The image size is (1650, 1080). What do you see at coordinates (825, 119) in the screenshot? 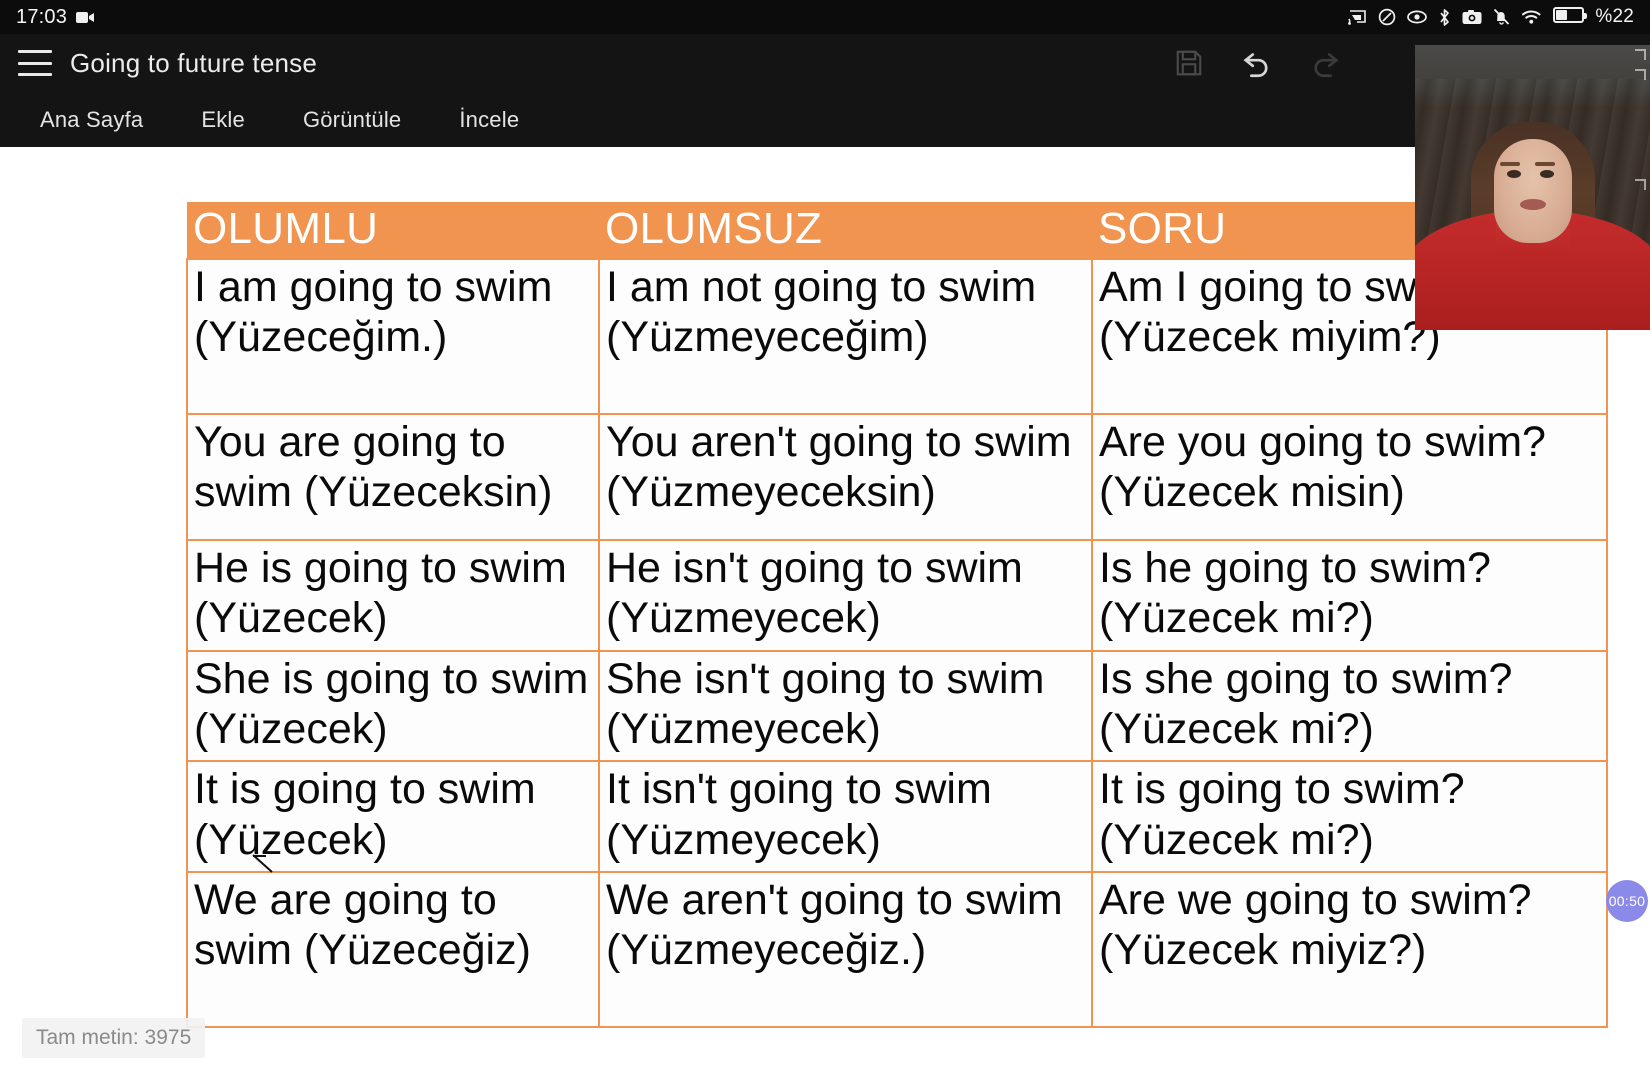
I see `ribbon-tabs: Ana Sayfa Ekle Görüntüle İncele` at bounding box center [825, 119].